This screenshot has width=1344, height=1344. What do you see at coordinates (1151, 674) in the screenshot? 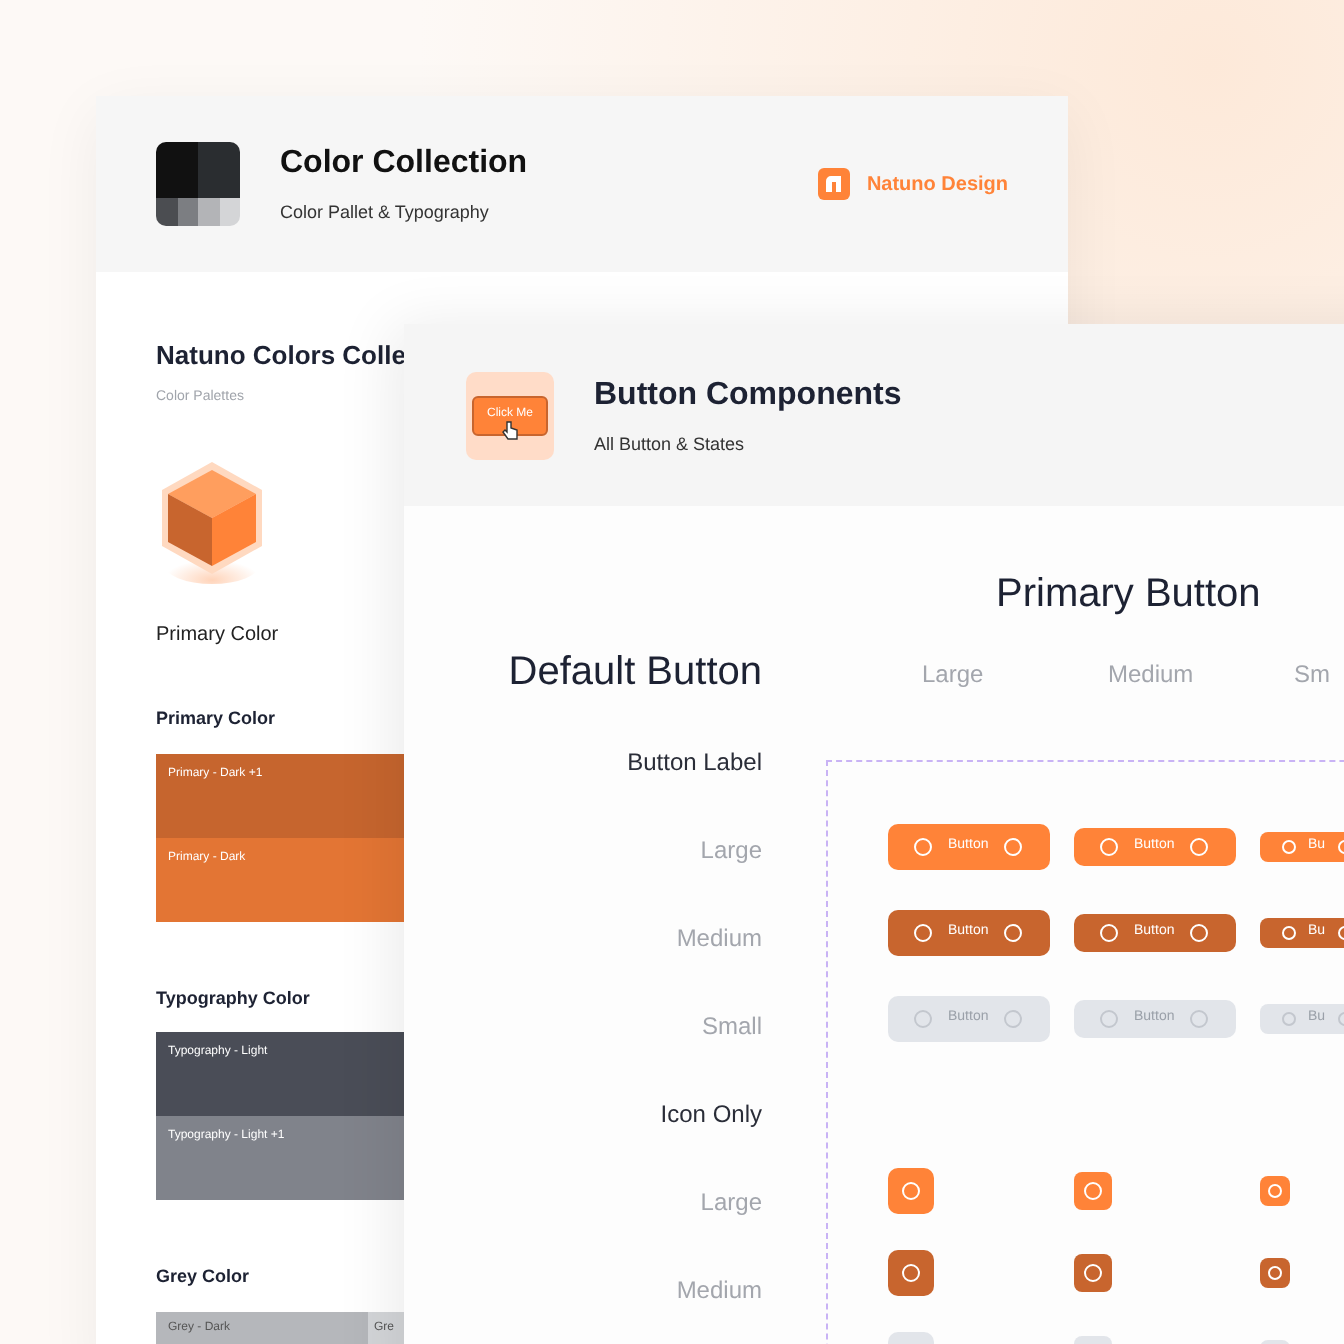
I see `column-label: Medium` at bounding box center [1151, 674].